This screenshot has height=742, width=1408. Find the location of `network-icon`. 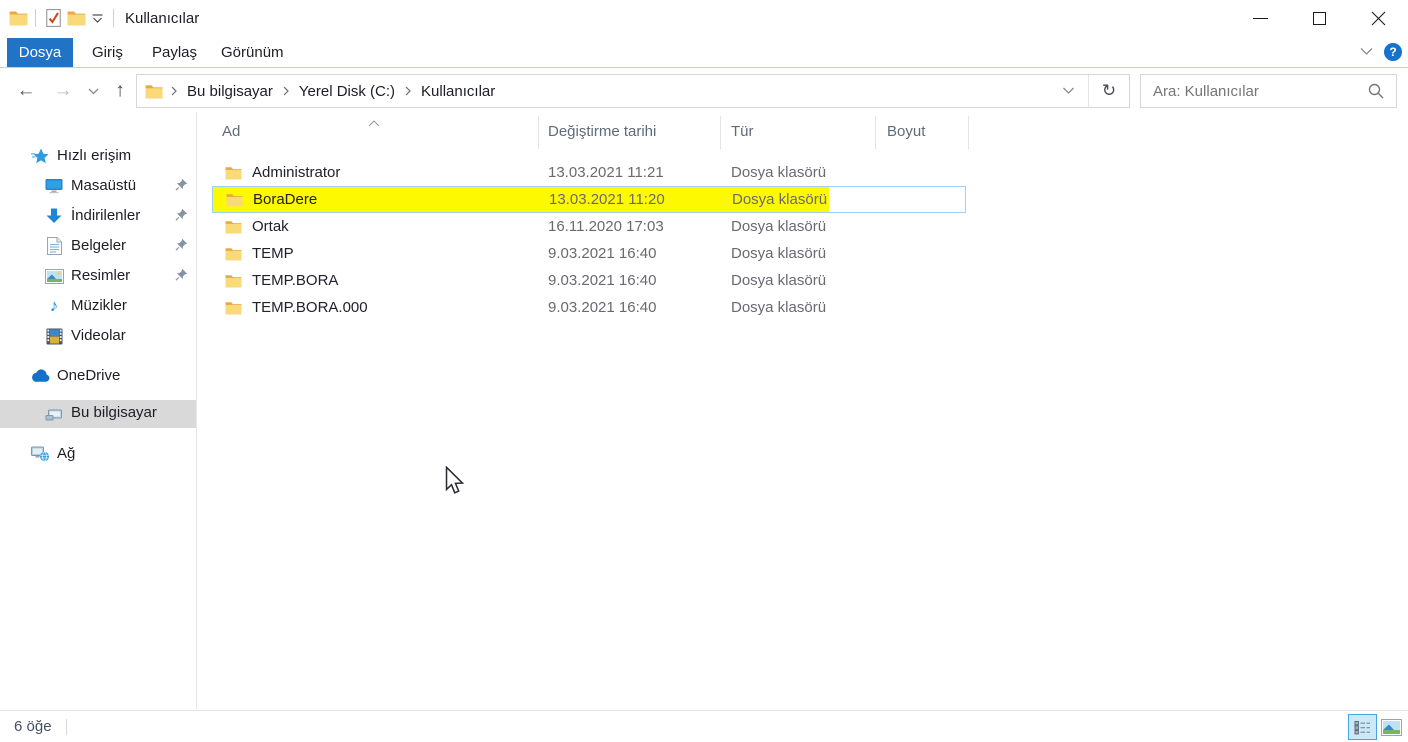

network-icon is located at coordinates (40, 454).